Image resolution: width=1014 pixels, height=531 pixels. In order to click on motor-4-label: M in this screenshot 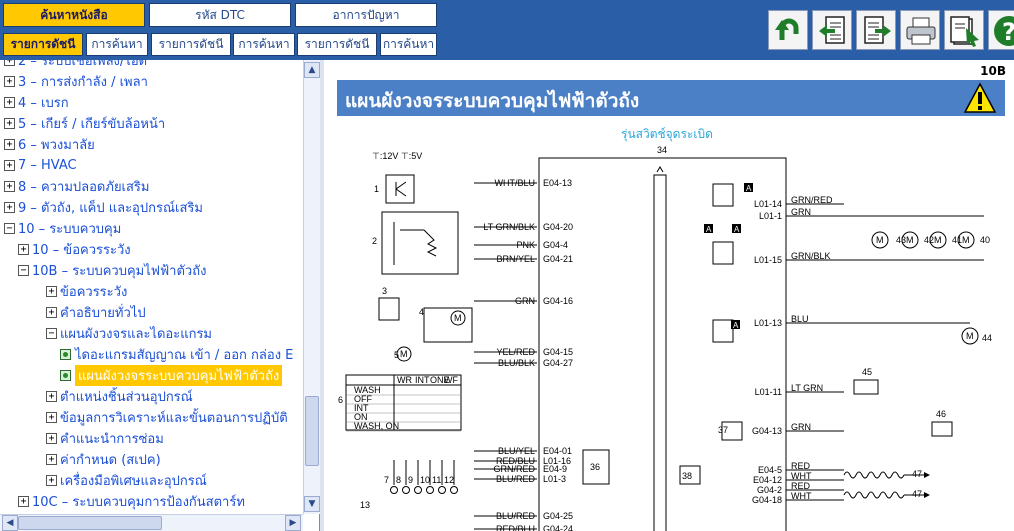, I will do `click(458, 318)`.